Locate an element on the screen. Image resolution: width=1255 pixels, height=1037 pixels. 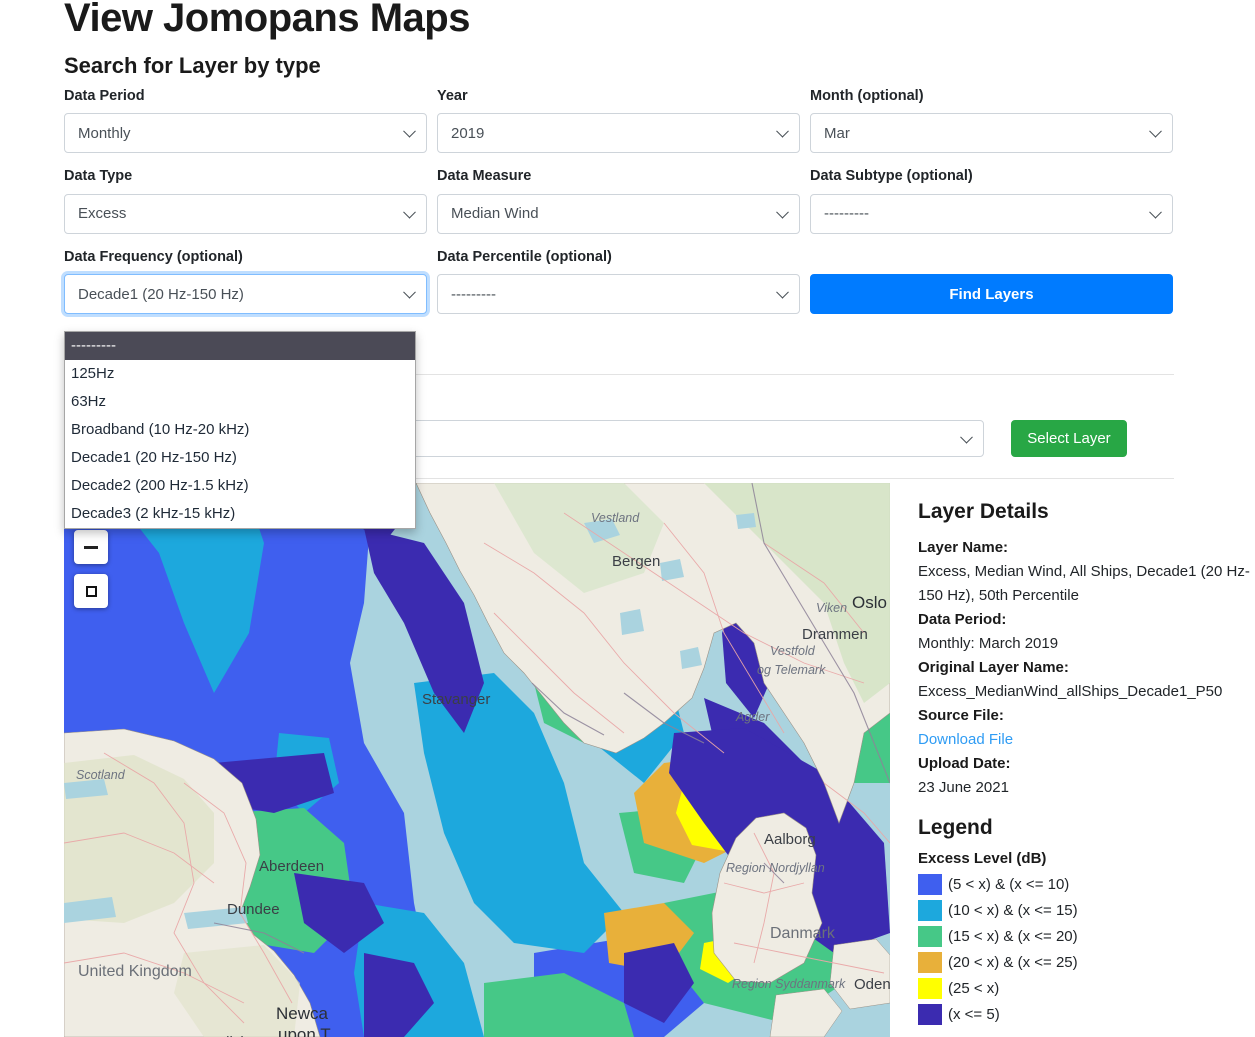
legend-row: (5 < x) & (x <= 10) is located at coordinates (1086, 884).